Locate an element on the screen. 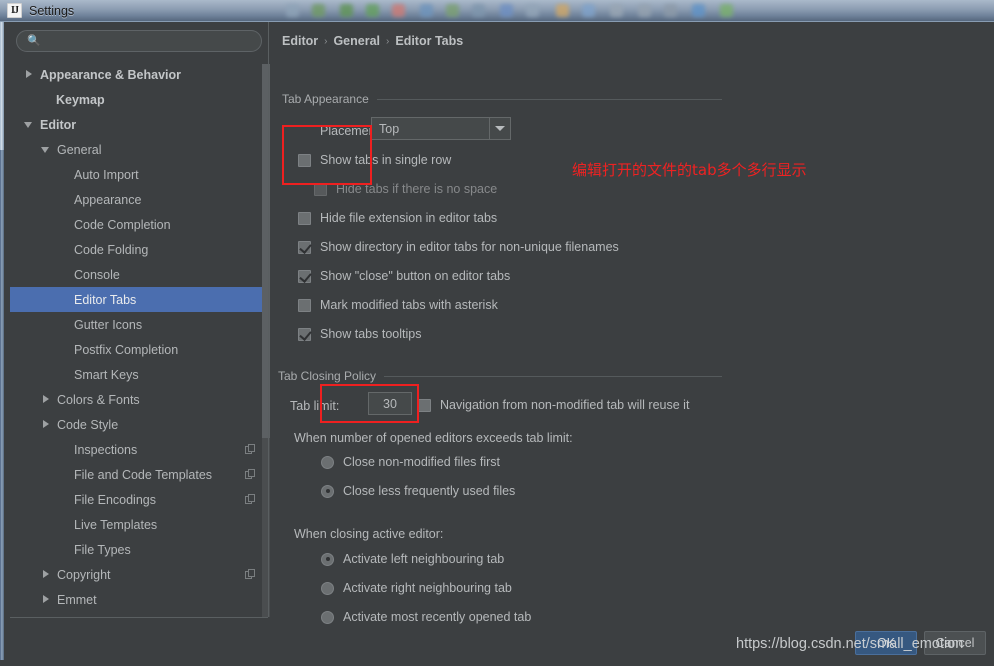 Image resolution: width=994 pixels, height=666 pixels. search-input is located at coordinates (146, 41).